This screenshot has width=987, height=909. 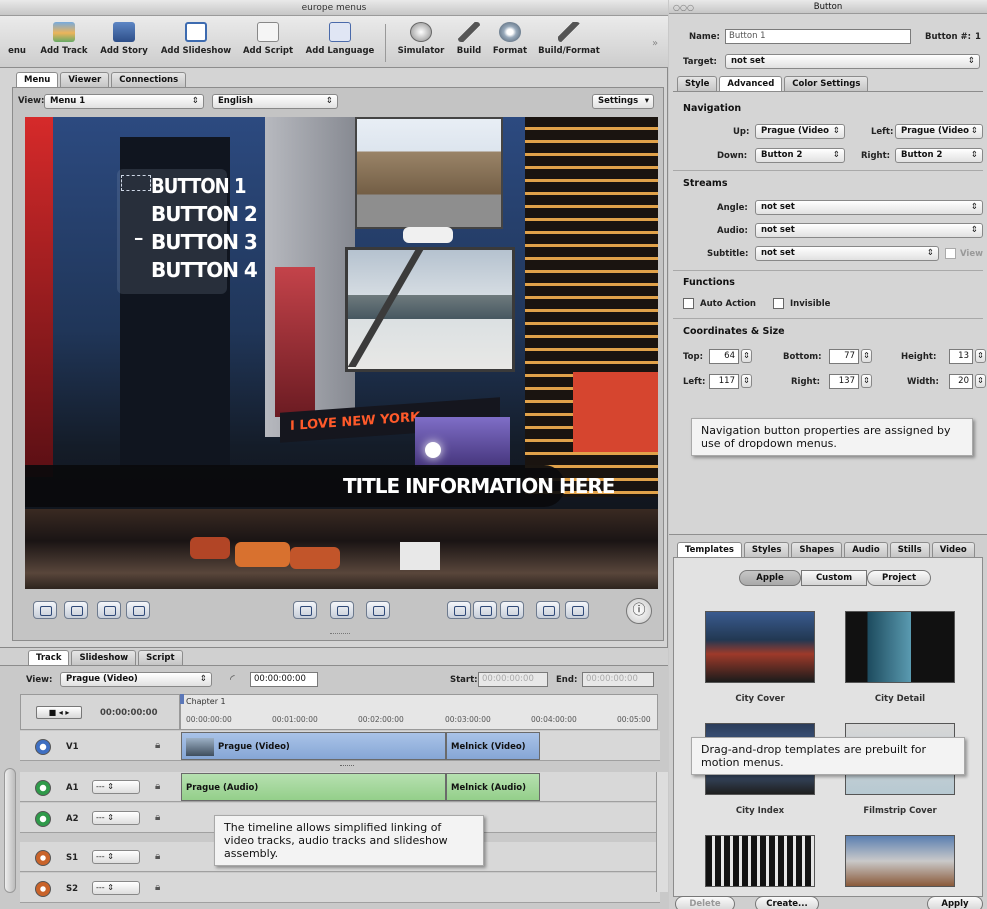 I want to click on delete-button: Delete, so click(x=705, y=902).